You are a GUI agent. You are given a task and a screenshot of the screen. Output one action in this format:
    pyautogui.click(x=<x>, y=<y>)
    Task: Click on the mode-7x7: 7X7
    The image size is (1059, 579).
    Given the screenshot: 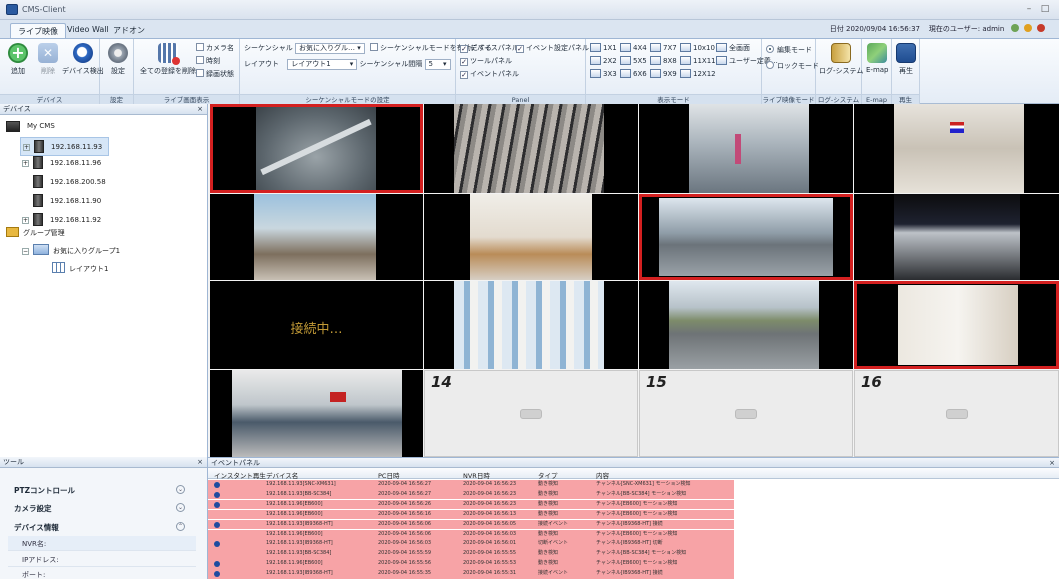 What is the action you would take?
    pyautogui.click(x=663, y=47)
    